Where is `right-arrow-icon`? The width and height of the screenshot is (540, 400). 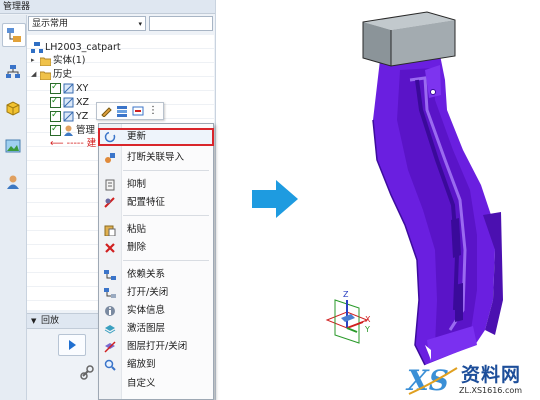 right-arrow-icon is located at coordinates (275, 199).